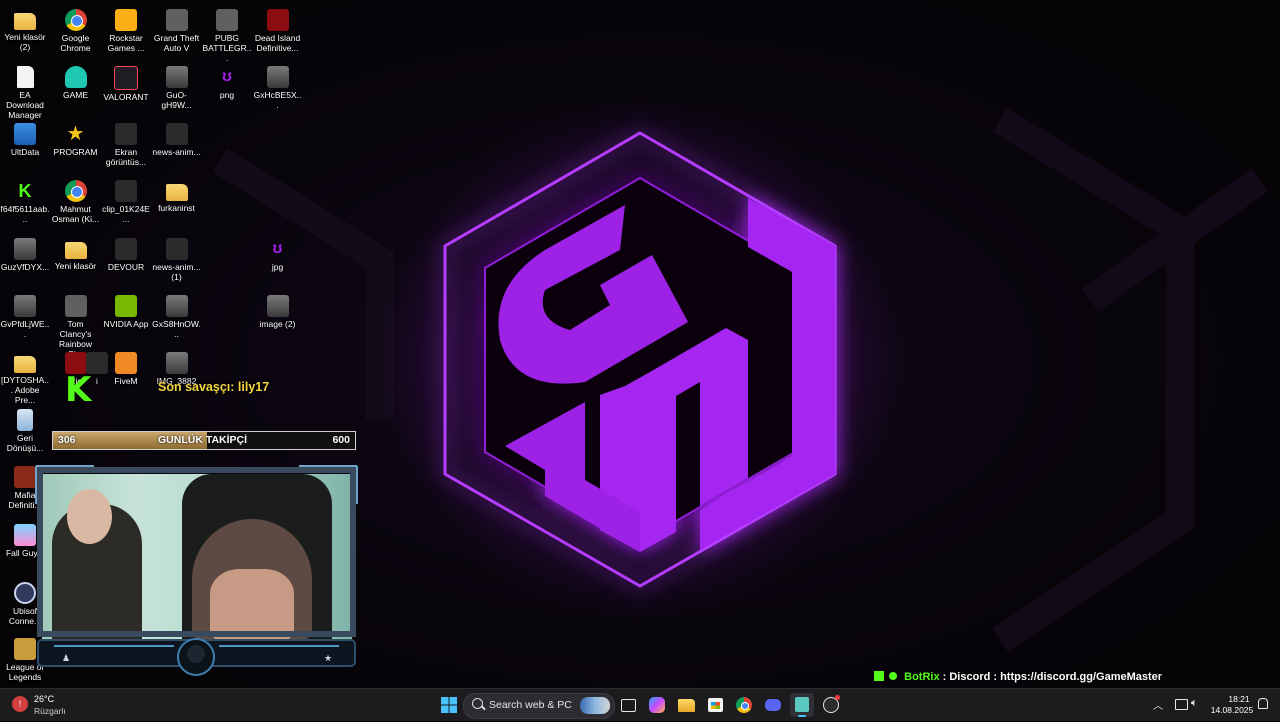 The height and width of the screenshot is (722, 1280). I want to click on desktop-icon: EA Download Manager, so click(25, 90).